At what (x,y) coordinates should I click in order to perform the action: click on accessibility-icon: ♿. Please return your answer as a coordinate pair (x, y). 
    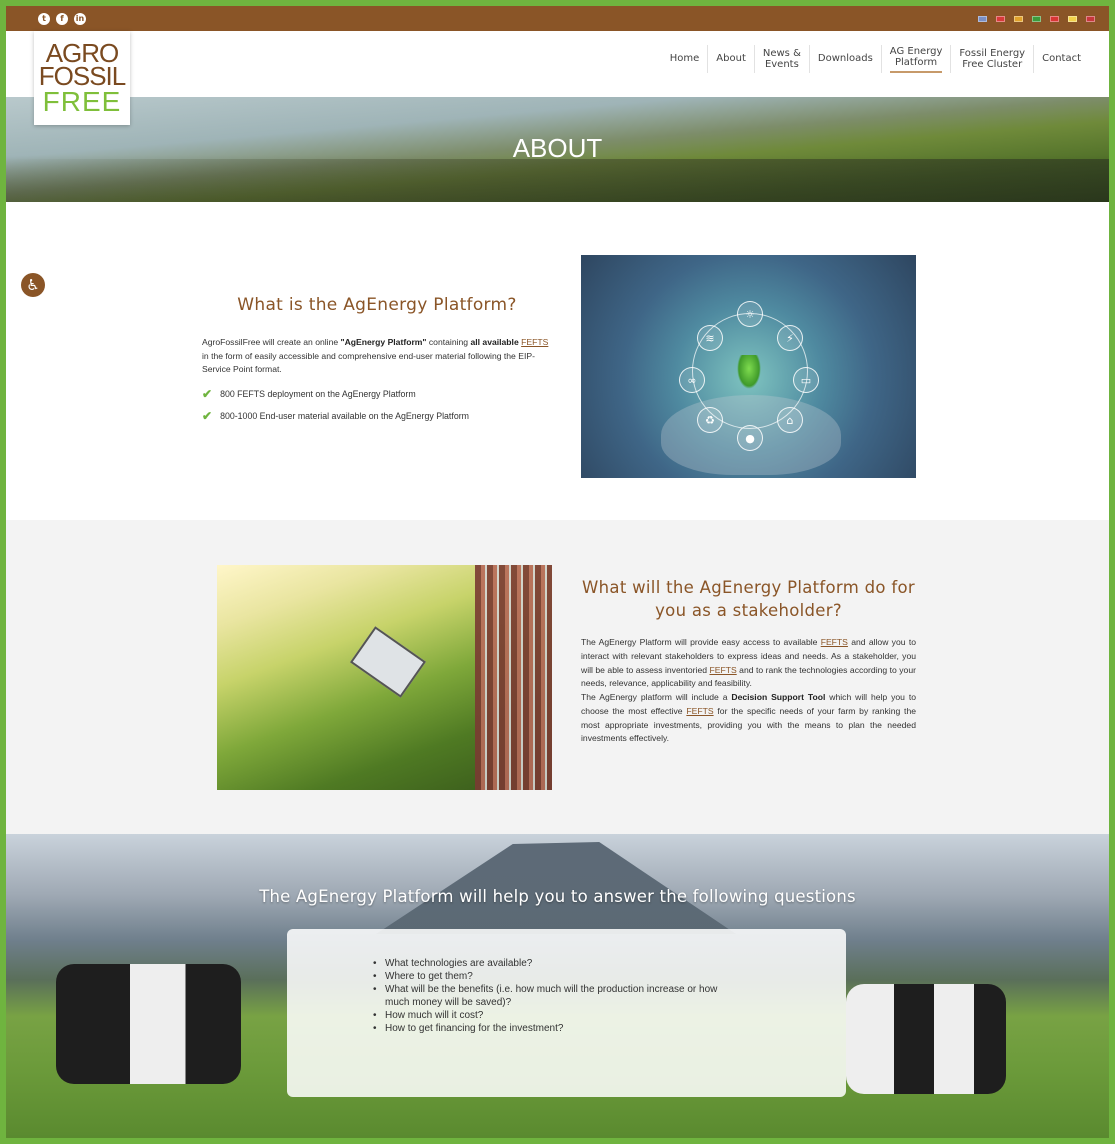
    Looking at the image, I should click on (33, 285).